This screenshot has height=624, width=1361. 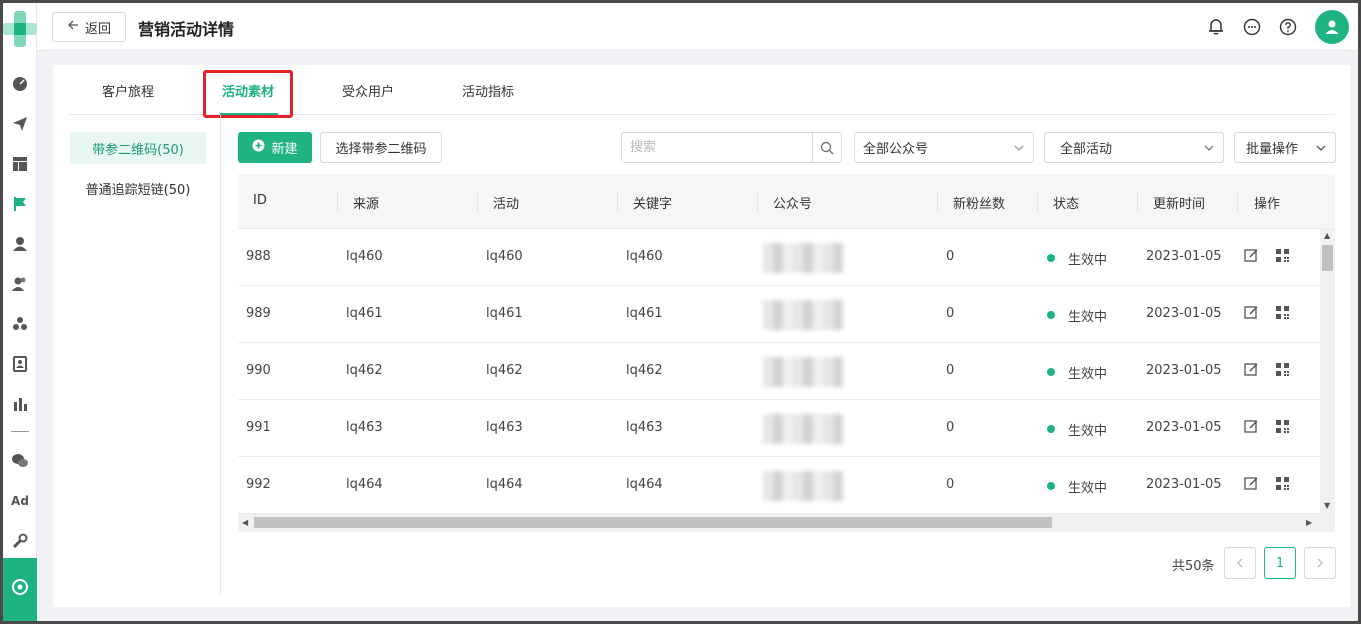 I want to click on cell-id: 990, so click(x=258, y=370).